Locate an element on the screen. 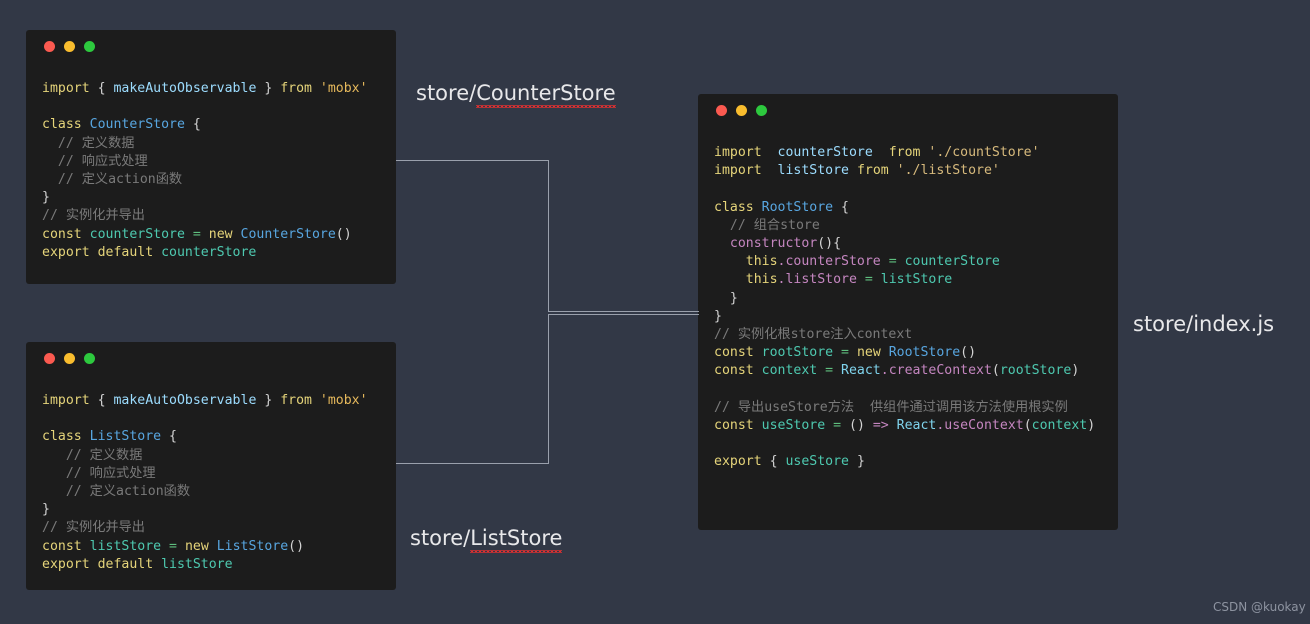 The height and width of the screenshot is (624, 1310). code-token: constructor is located at coordinates (766, 244).